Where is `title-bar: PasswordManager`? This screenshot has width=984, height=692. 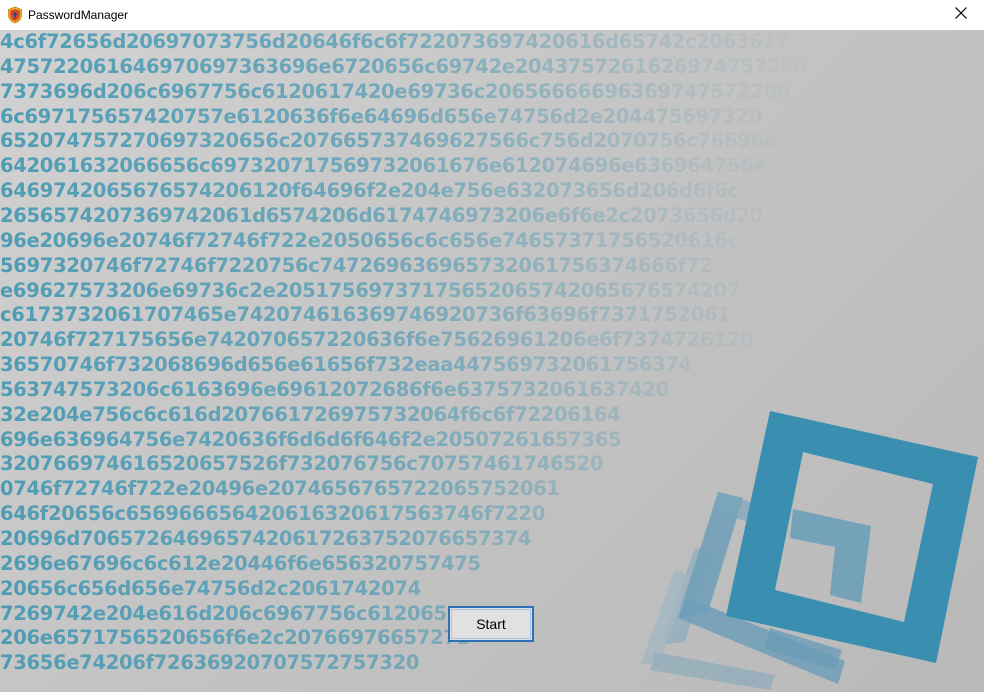
title-bar: PasswordManager is located at coordinates (492, 15).